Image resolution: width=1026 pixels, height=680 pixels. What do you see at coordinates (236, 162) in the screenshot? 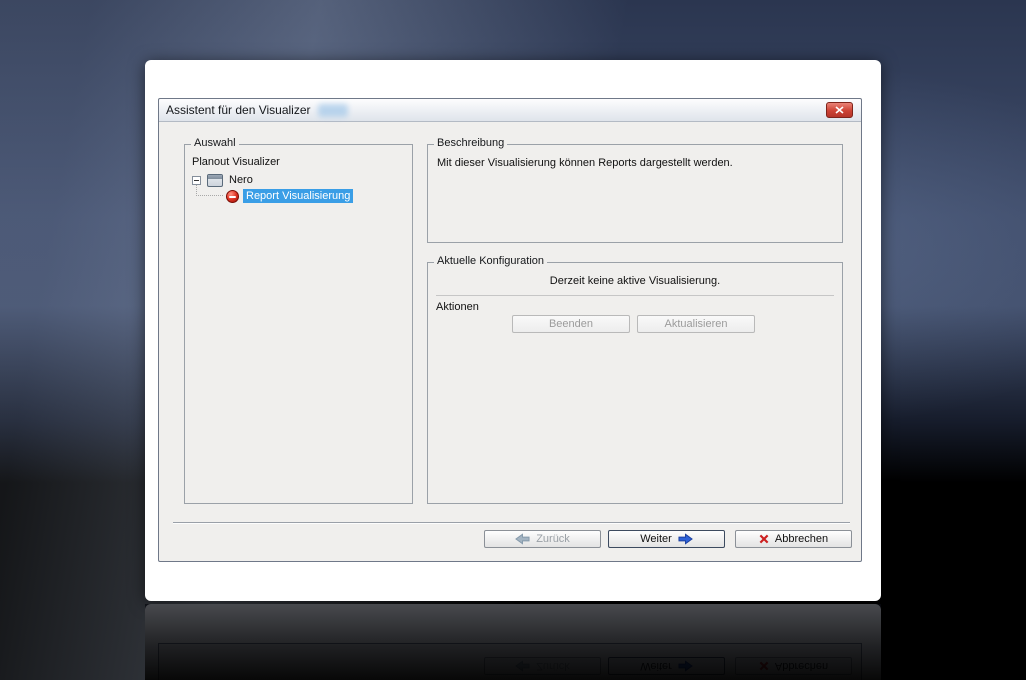
I see `tree-root-label: Planout Visualizer` at bounding box center [236, 162].